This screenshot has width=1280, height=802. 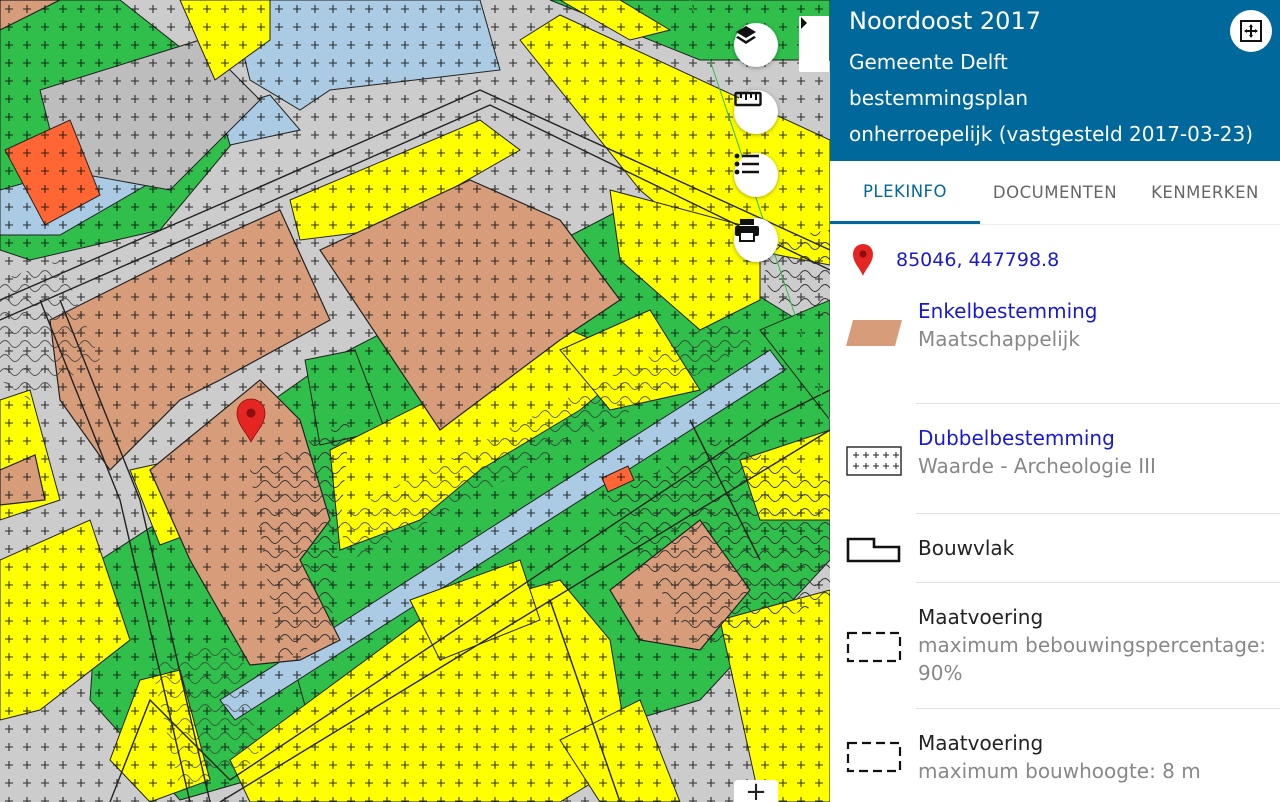 What do you see at coordinates (945, 21) in the screenshot?
I see `plan-title: Noordoost 2017` at bounding box center [945, 21].